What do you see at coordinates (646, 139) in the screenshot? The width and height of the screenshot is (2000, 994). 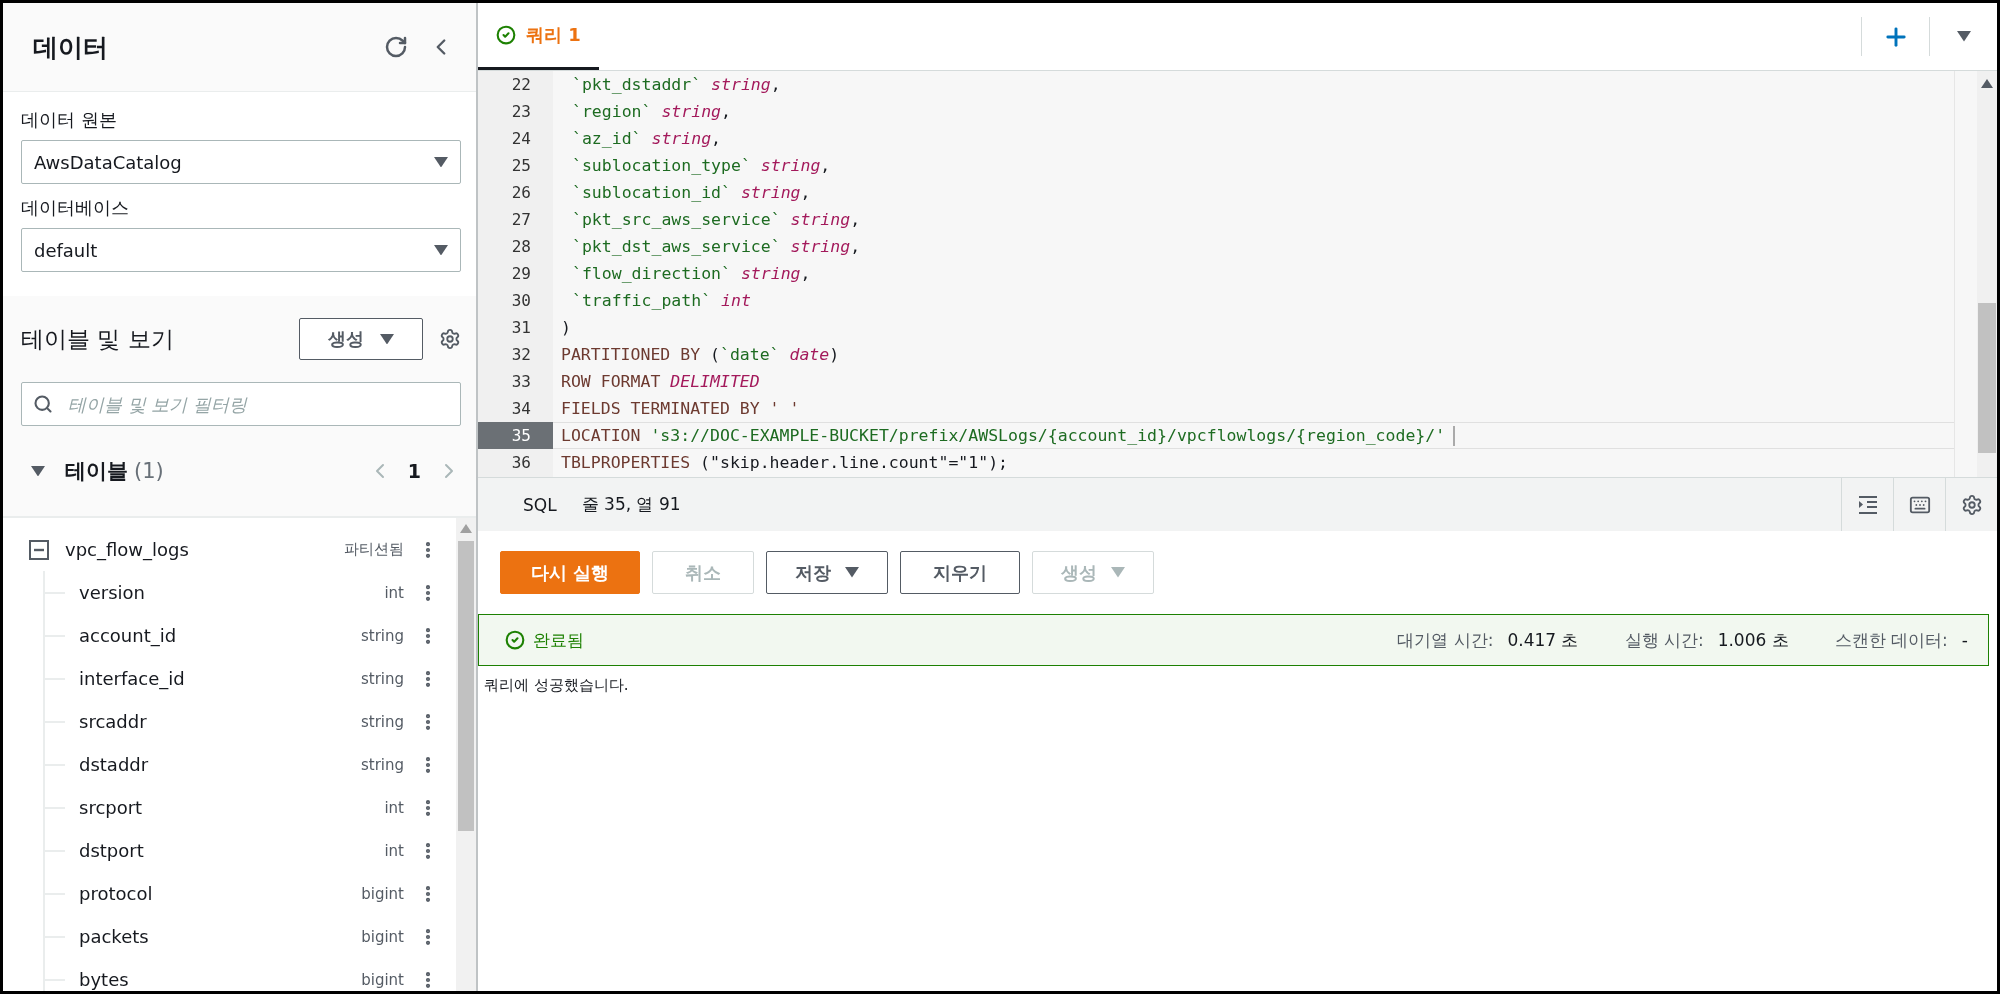 I see `code-line: `az_id` string,` at bounding box center [646, 139].